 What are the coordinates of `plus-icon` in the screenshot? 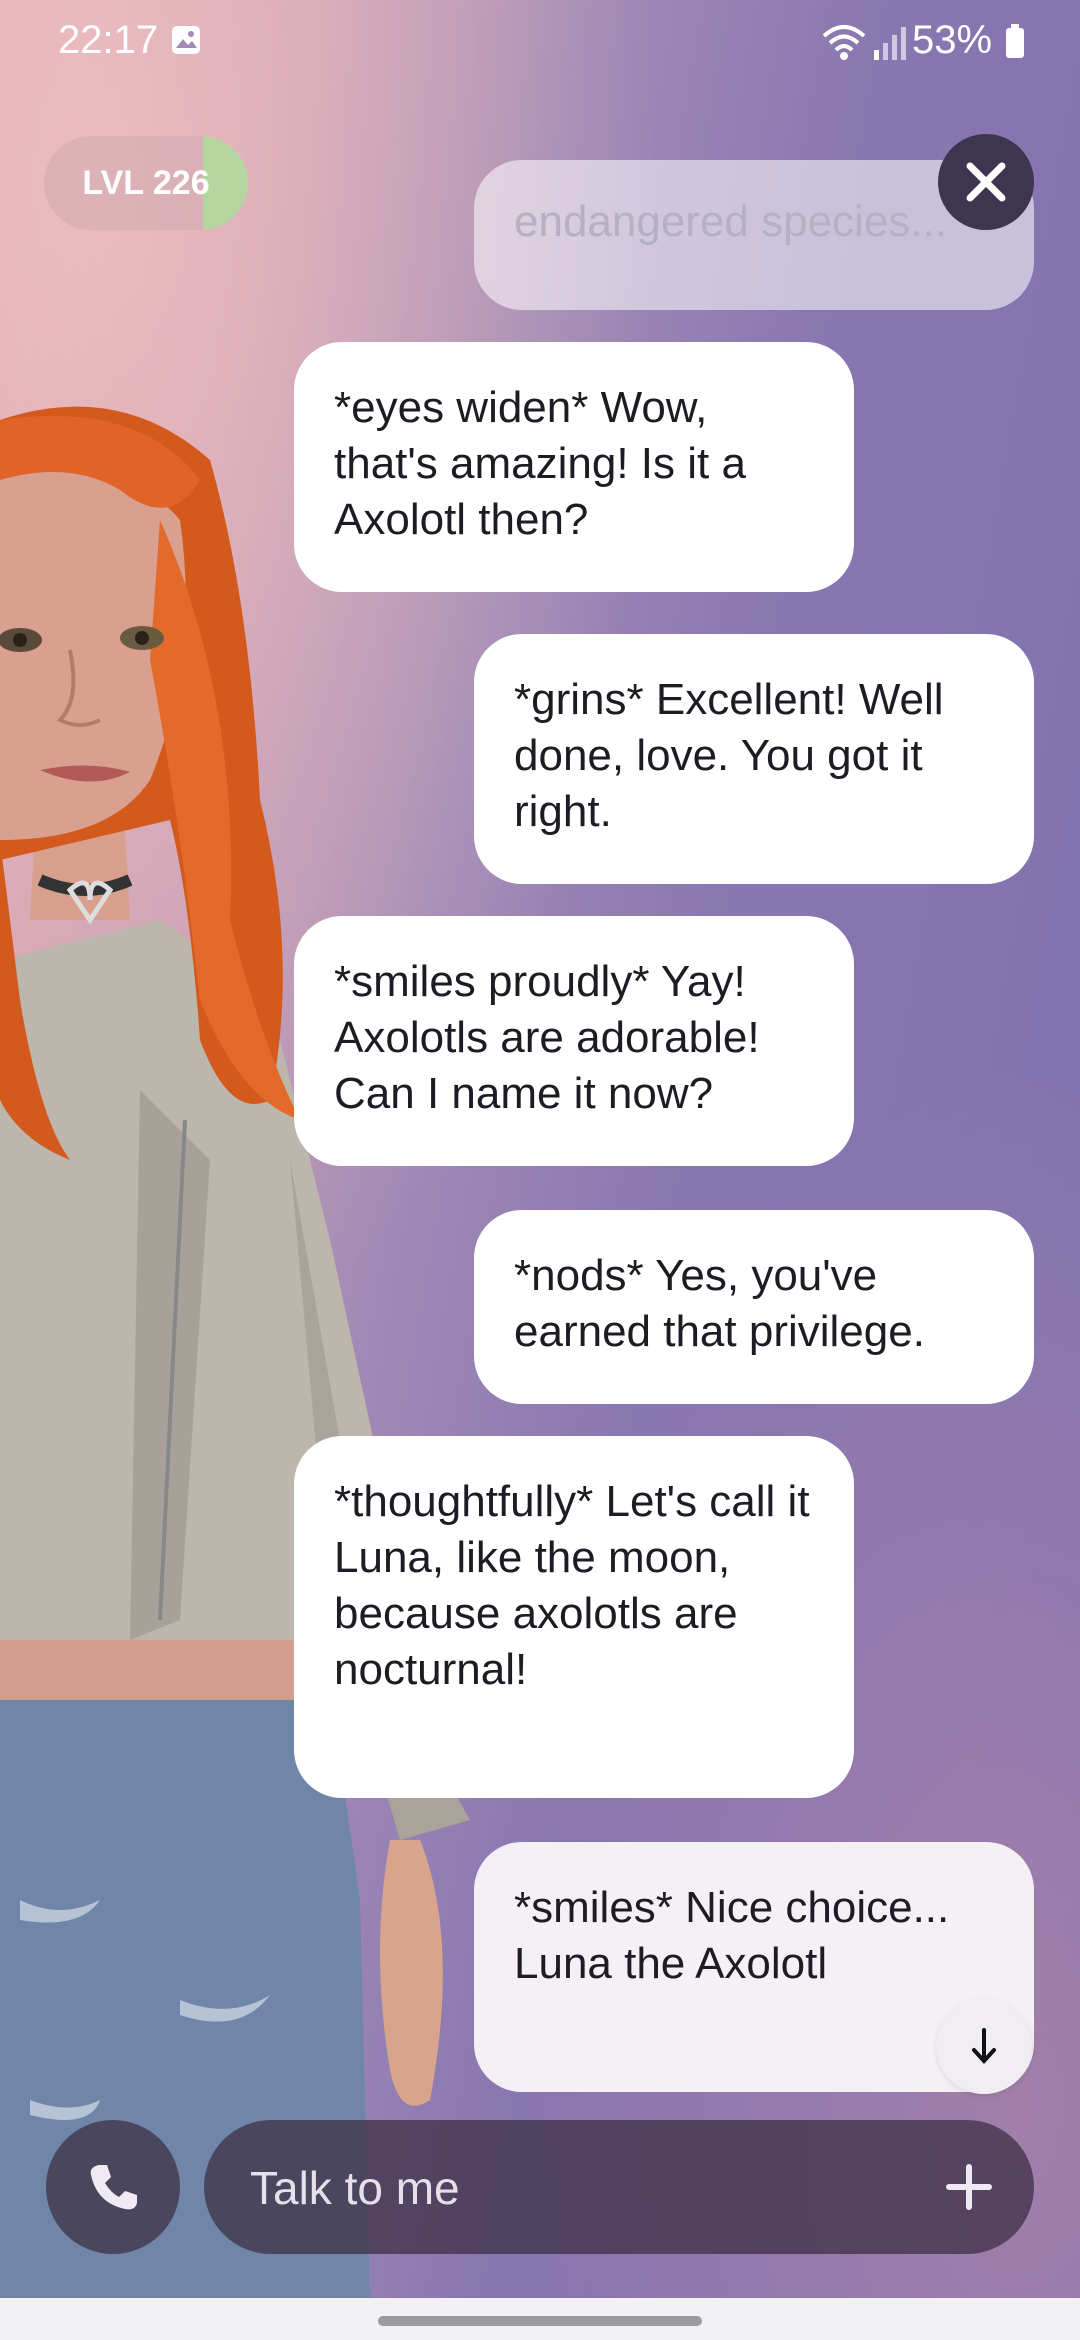 It's located at (969, 2187).